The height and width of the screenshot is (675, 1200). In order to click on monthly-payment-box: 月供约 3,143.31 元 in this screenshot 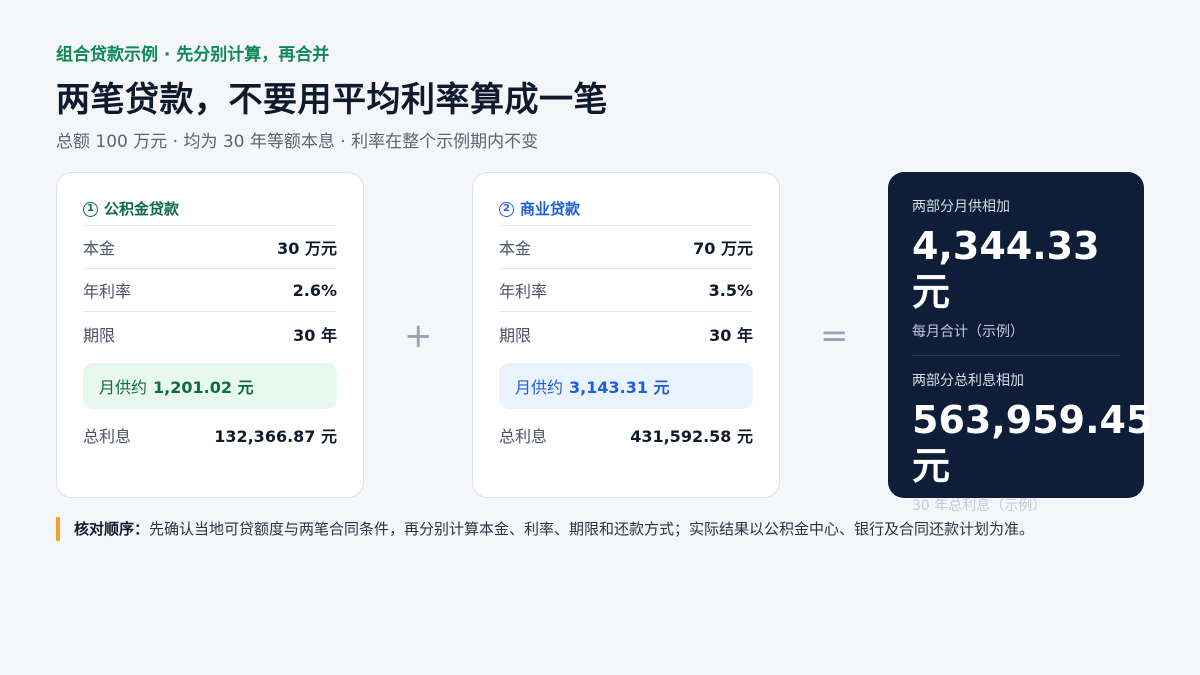, I will do `click(626, 386)`.